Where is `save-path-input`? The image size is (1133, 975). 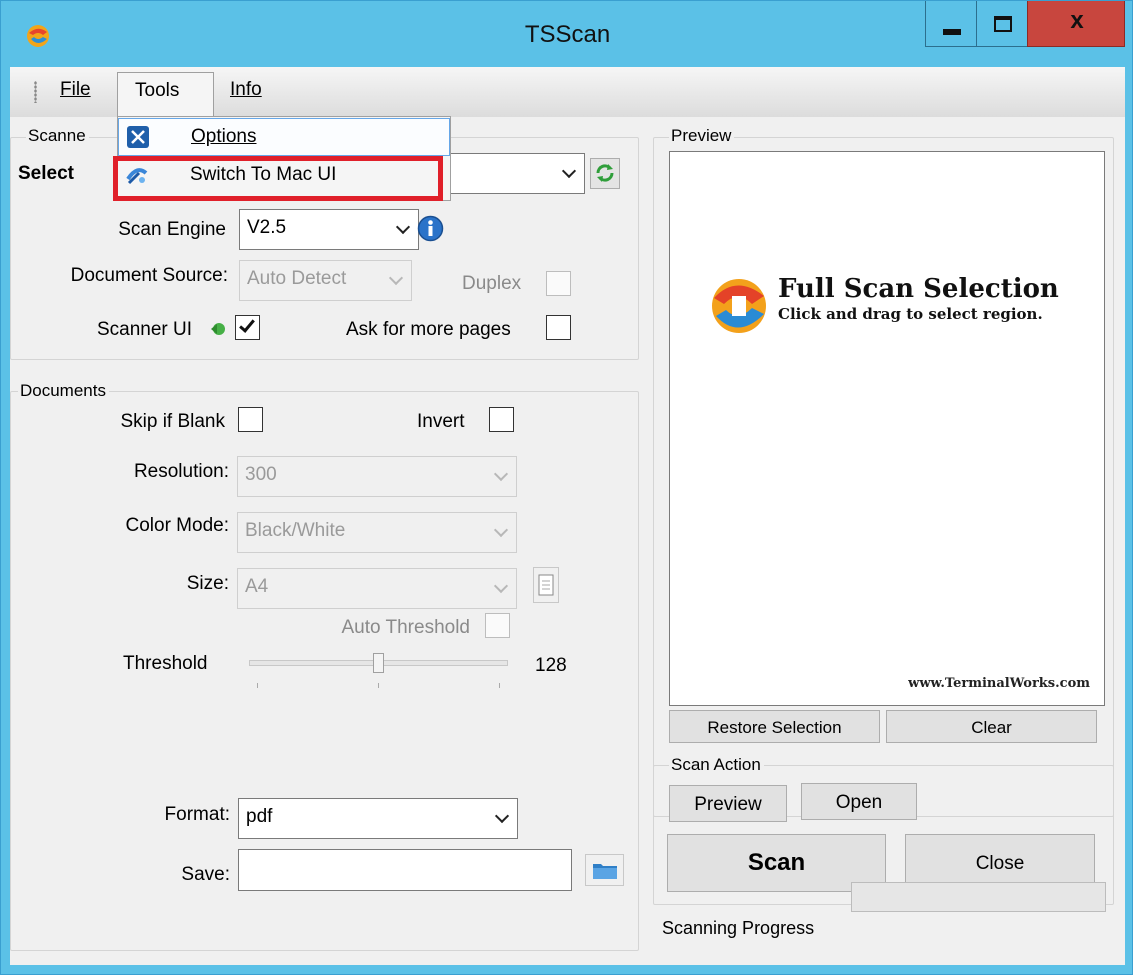
save-path-input is located at coordinates (405, 870).